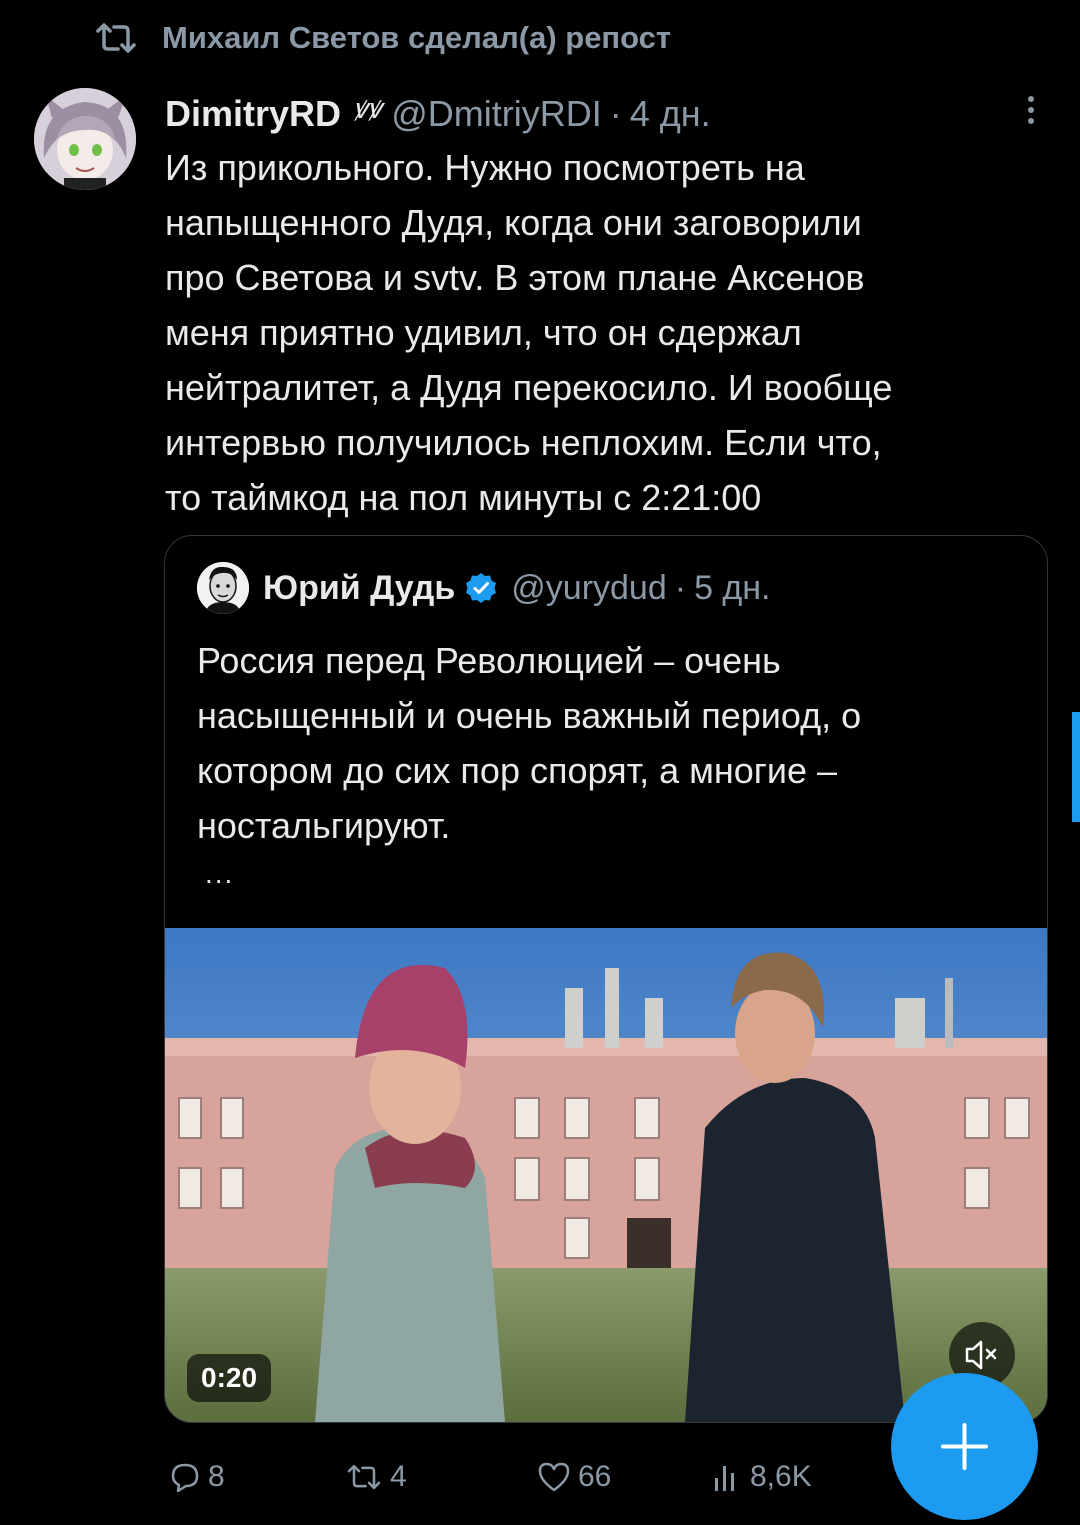  I want to click on quoted-text-line: котором до сих пор спорят, а многие –, so click(517, 770).